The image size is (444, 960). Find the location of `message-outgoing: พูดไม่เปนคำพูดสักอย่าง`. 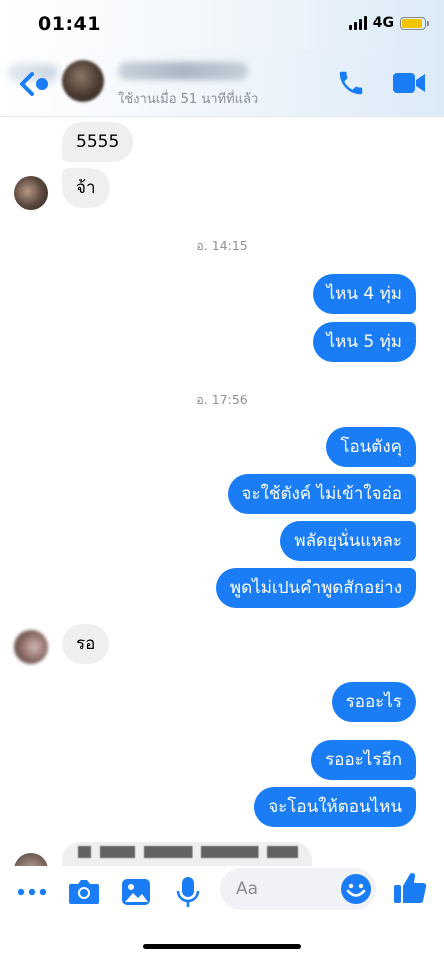

message-outgoing: พูดไม่เปนคำพูดสักอย่าง is located at coordinates (315, 588).